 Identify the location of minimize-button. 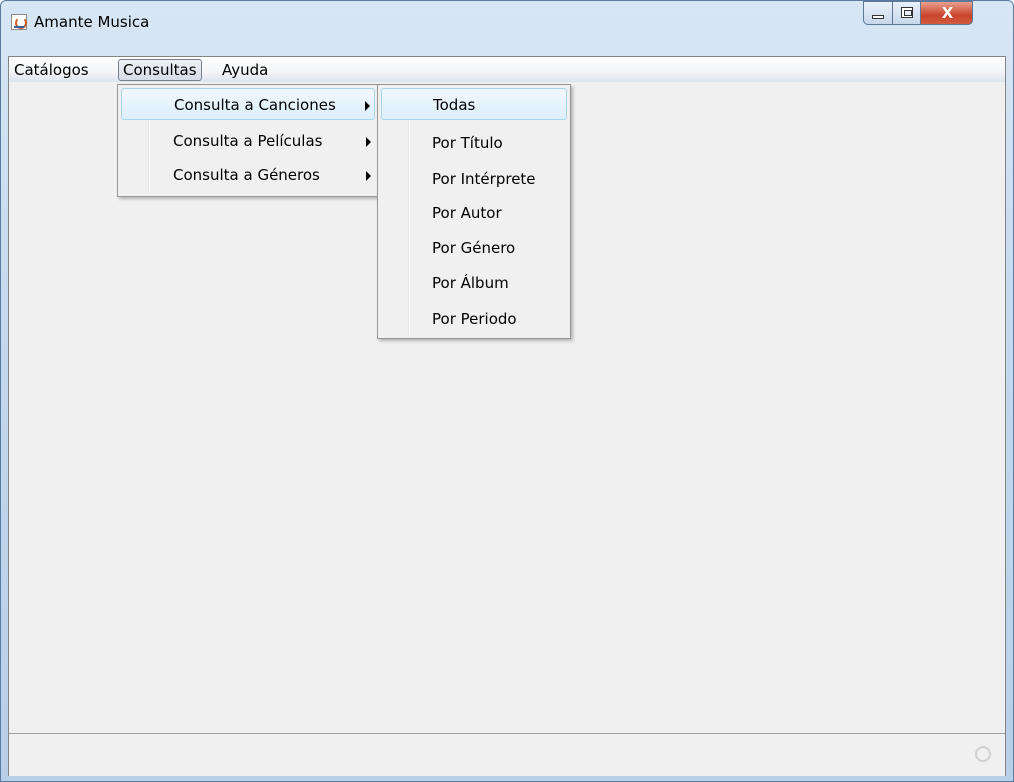
(878, 13).